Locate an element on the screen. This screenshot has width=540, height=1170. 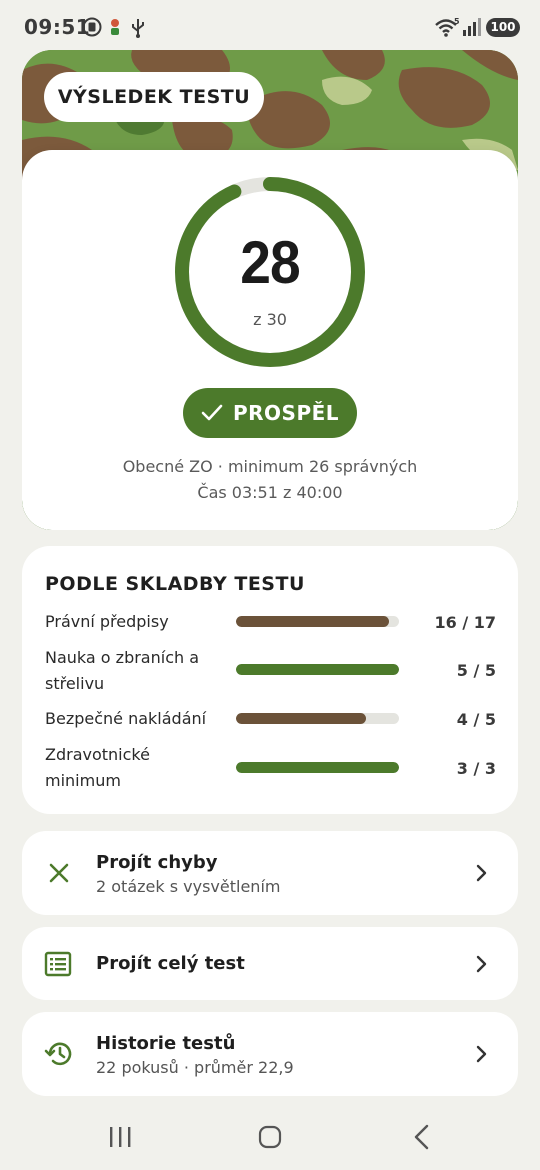
category-label: Nauka o zbraních a střelivu is located at coordinates (122, 670).